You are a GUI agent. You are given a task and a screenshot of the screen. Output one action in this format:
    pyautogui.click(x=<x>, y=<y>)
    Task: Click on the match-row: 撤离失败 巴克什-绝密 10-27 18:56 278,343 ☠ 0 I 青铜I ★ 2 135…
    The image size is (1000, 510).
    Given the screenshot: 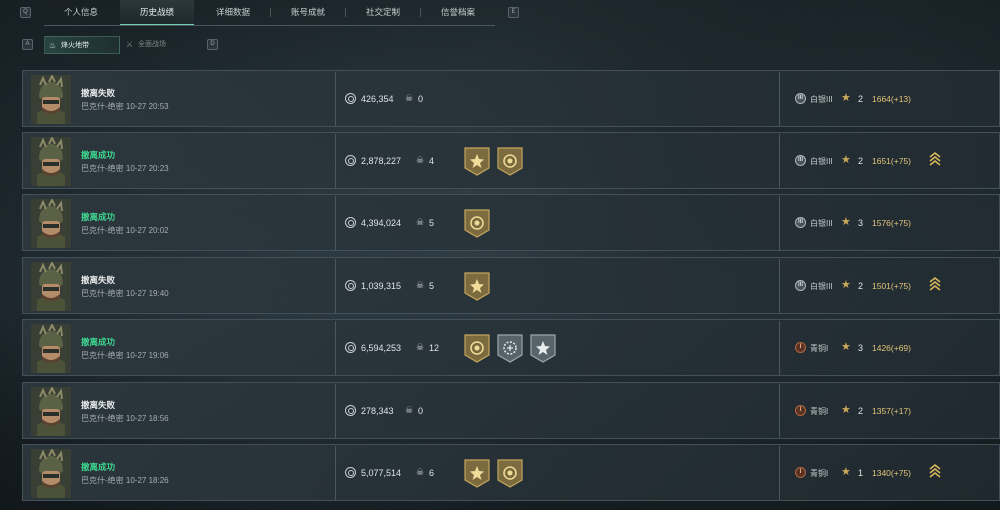 What is the action you would take?
    pyautogui.click(x=511, y=410)
    